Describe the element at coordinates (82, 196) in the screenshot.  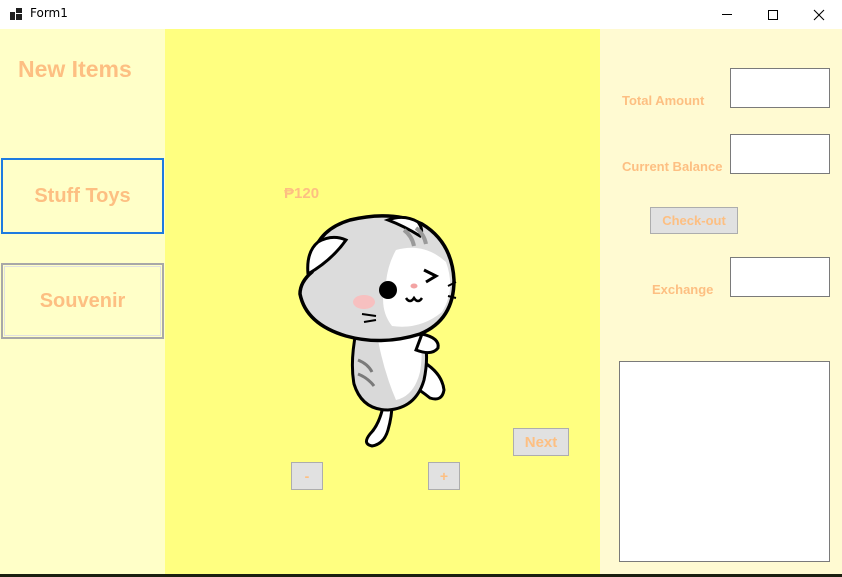
I see `stuff-toys-button: Stuff Toys` at that location.